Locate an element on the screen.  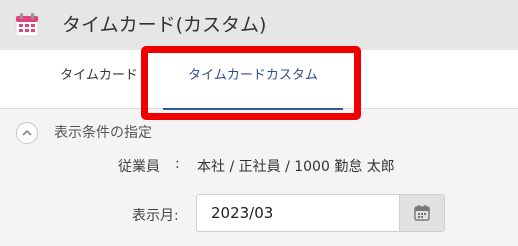
section-label: 表示条件の指定 is located at coordinates (103, 133).